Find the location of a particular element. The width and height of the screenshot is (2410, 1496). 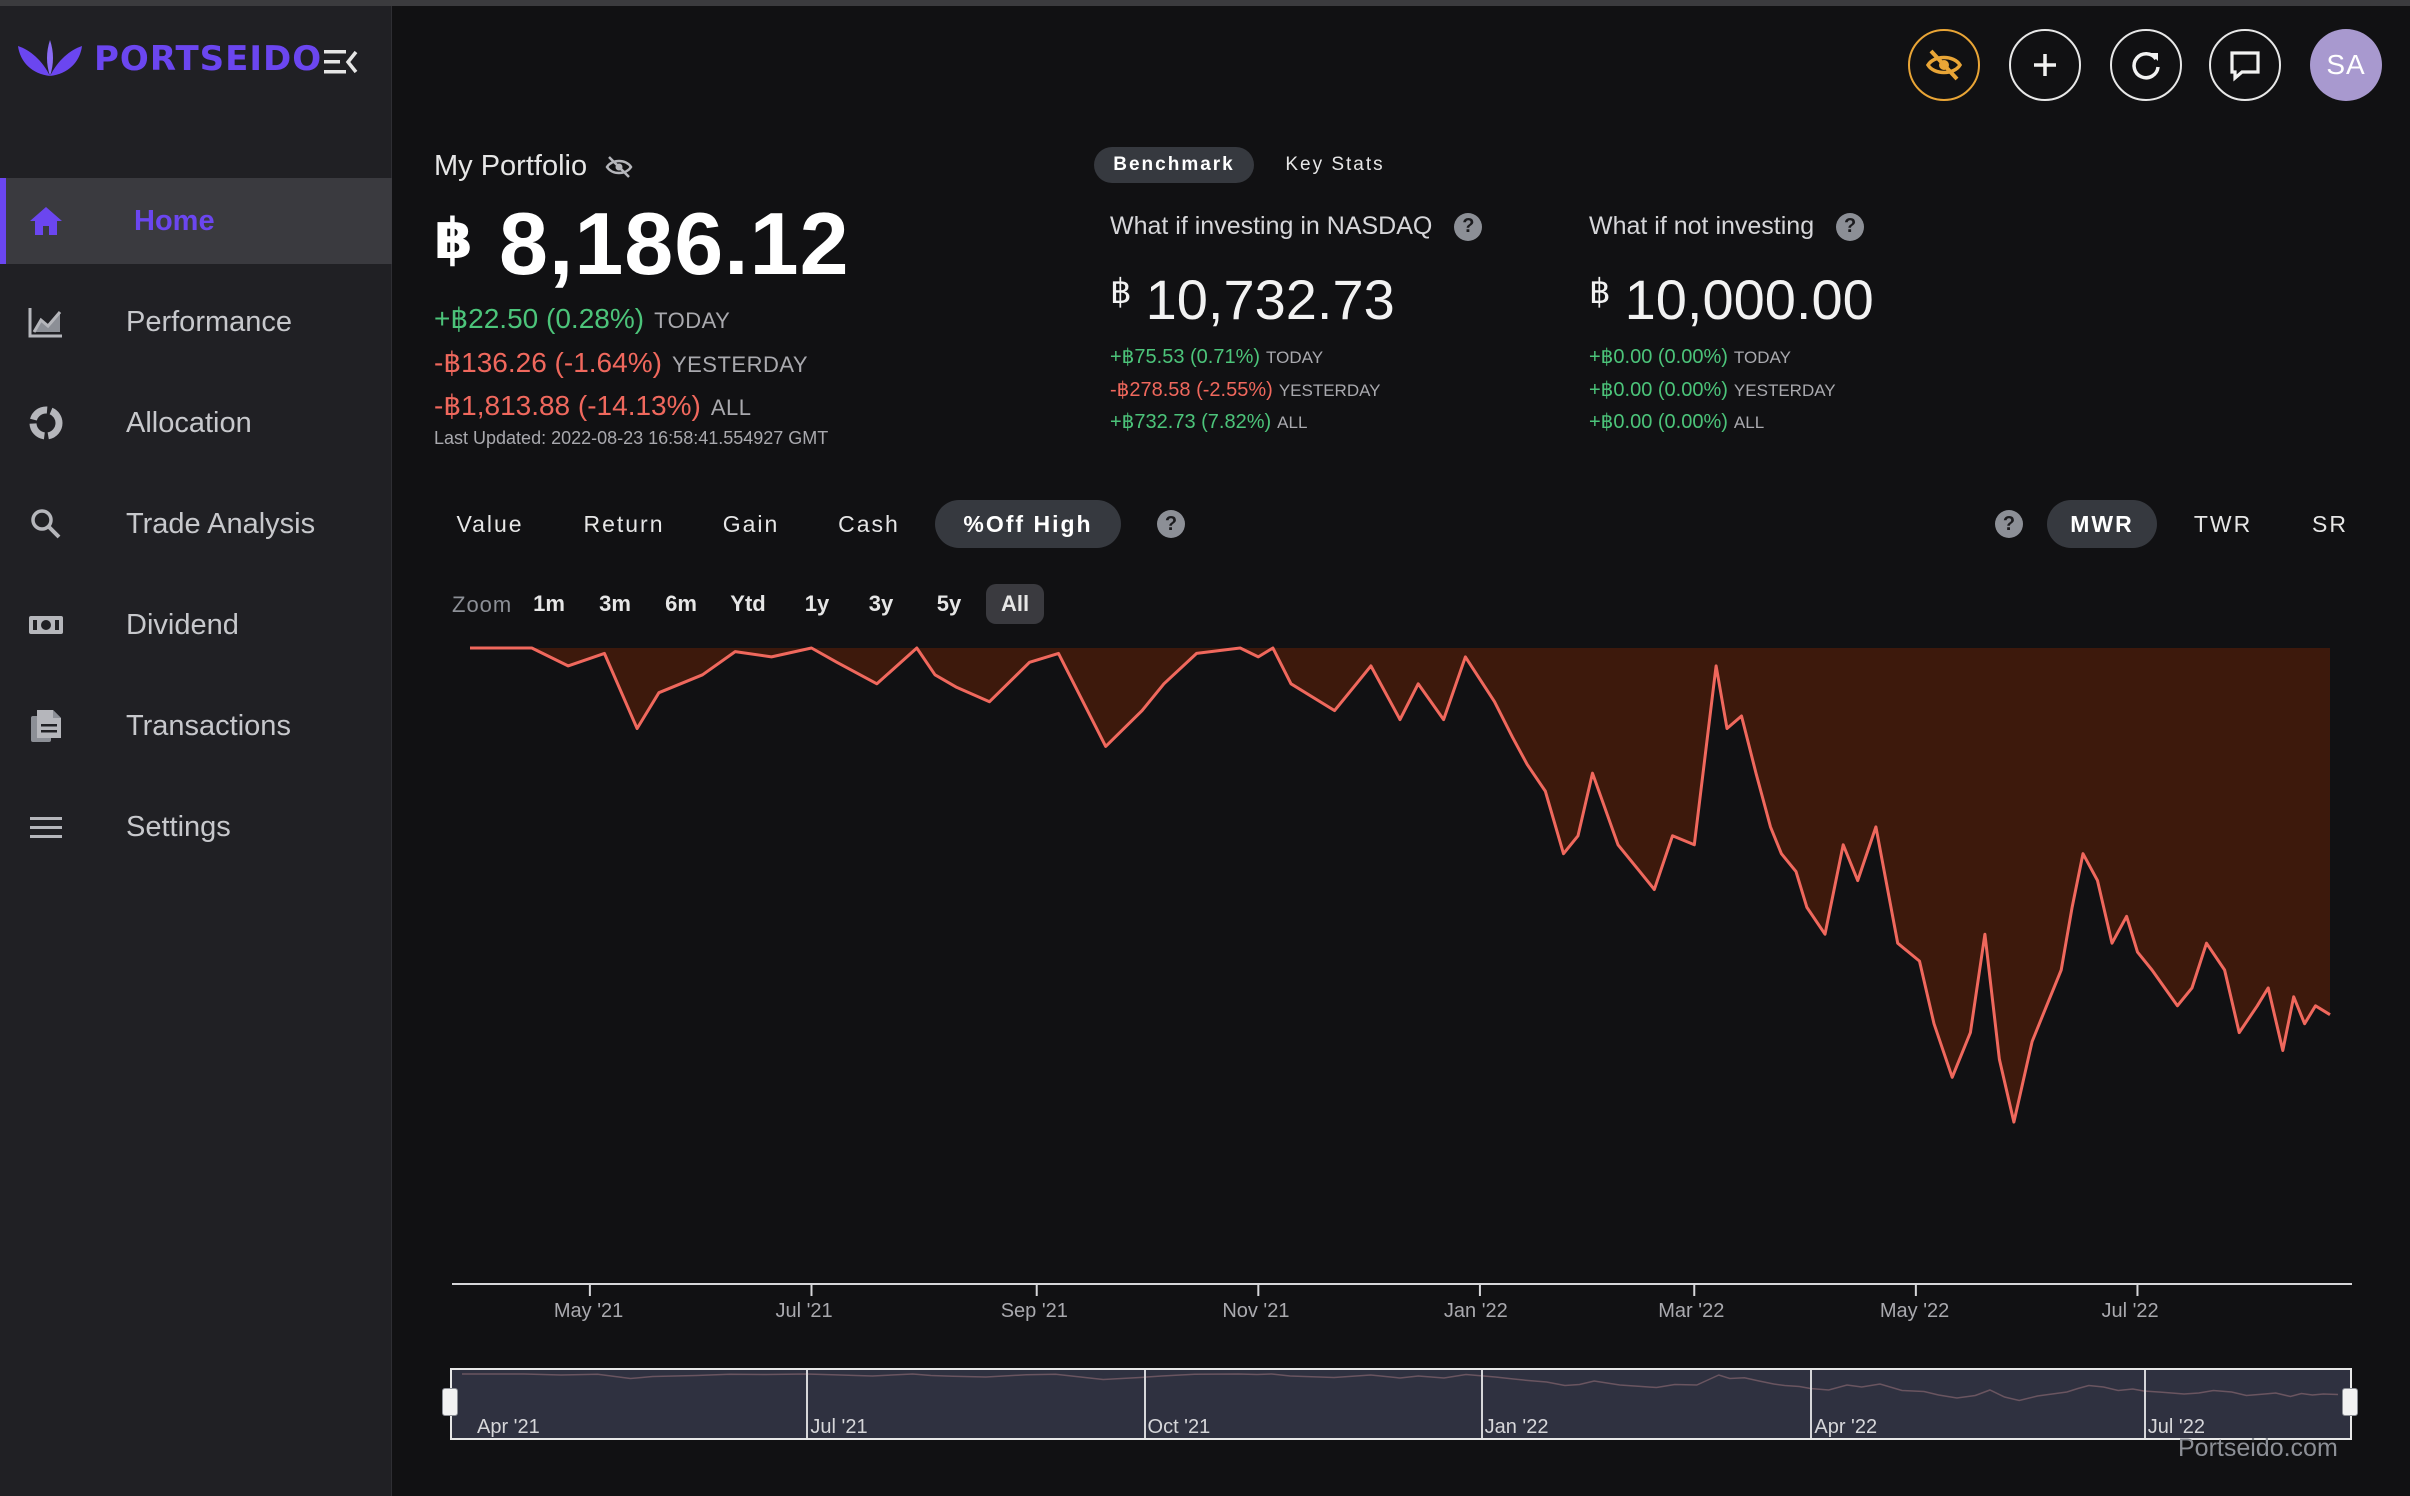

sidebar-item-trade-analysis: Trade Analysis is located at coordinates (196, 524).